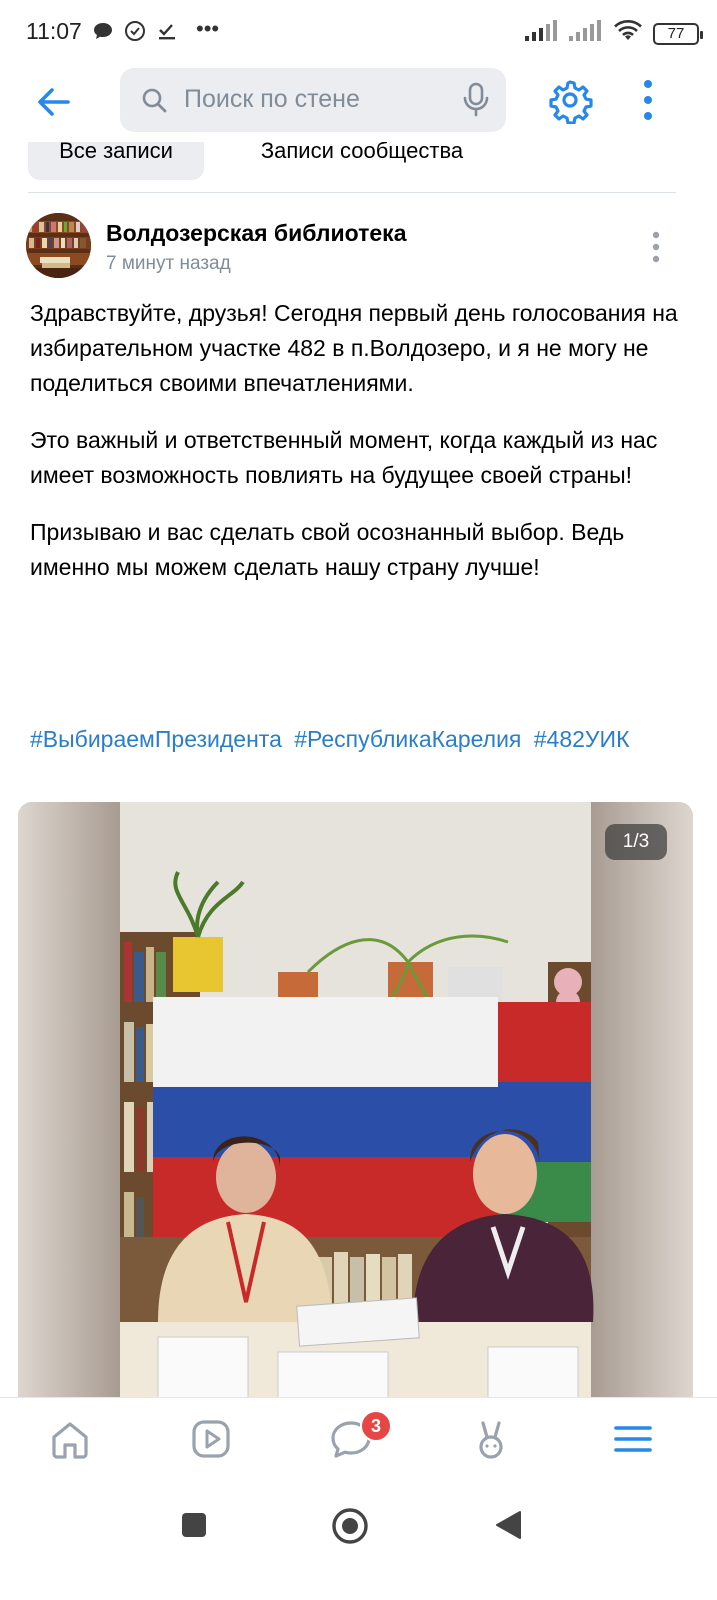 The height and width of the screenshot is (1600, 717). What do you see at coordinates (194, 1525) in the screenshot?
I see `square-icon` at bounding box center [194, 1525].